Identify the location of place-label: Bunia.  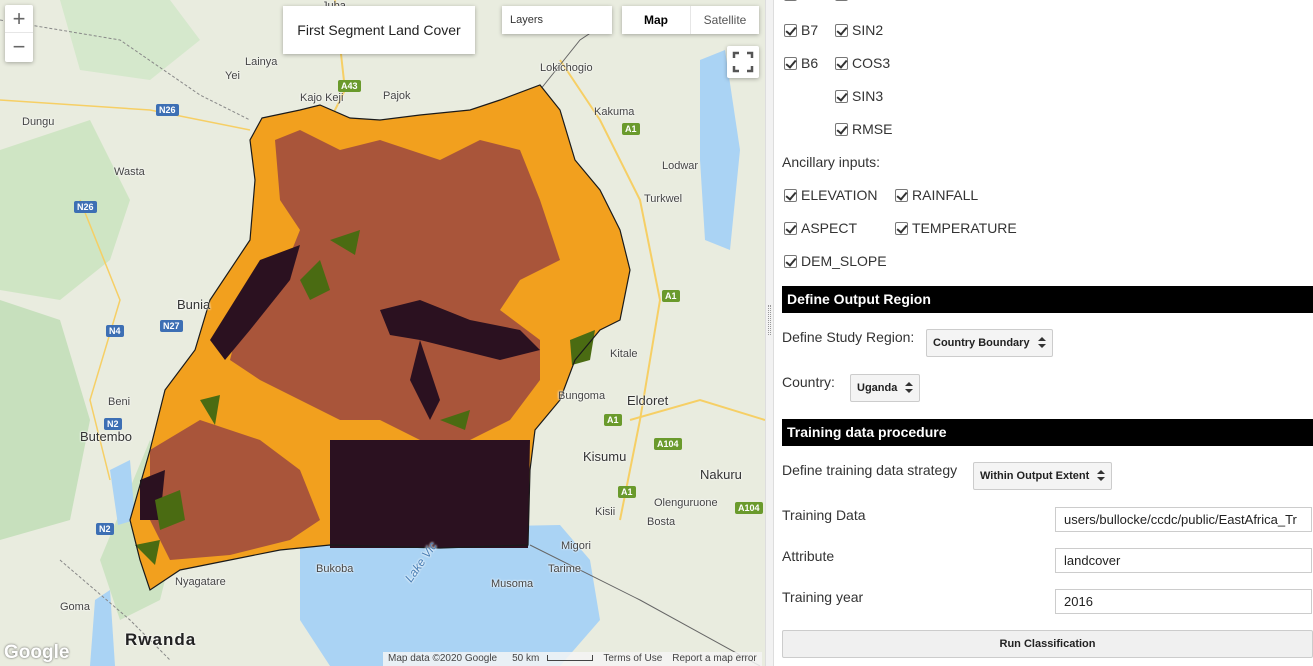
(194, 304).